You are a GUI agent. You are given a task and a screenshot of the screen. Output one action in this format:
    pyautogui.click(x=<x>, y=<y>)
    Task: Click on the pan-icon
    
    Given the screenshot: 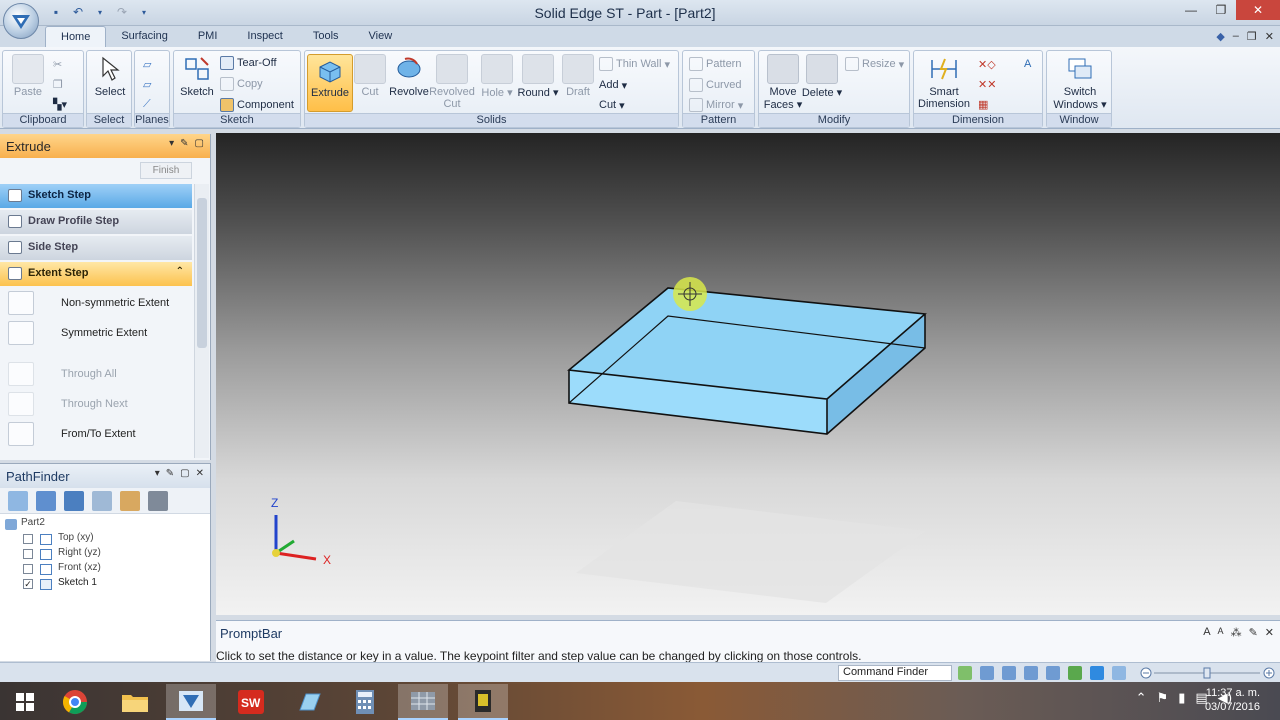 What is the action you would take?
    pyautogui.click(x=1053, y=673)
    